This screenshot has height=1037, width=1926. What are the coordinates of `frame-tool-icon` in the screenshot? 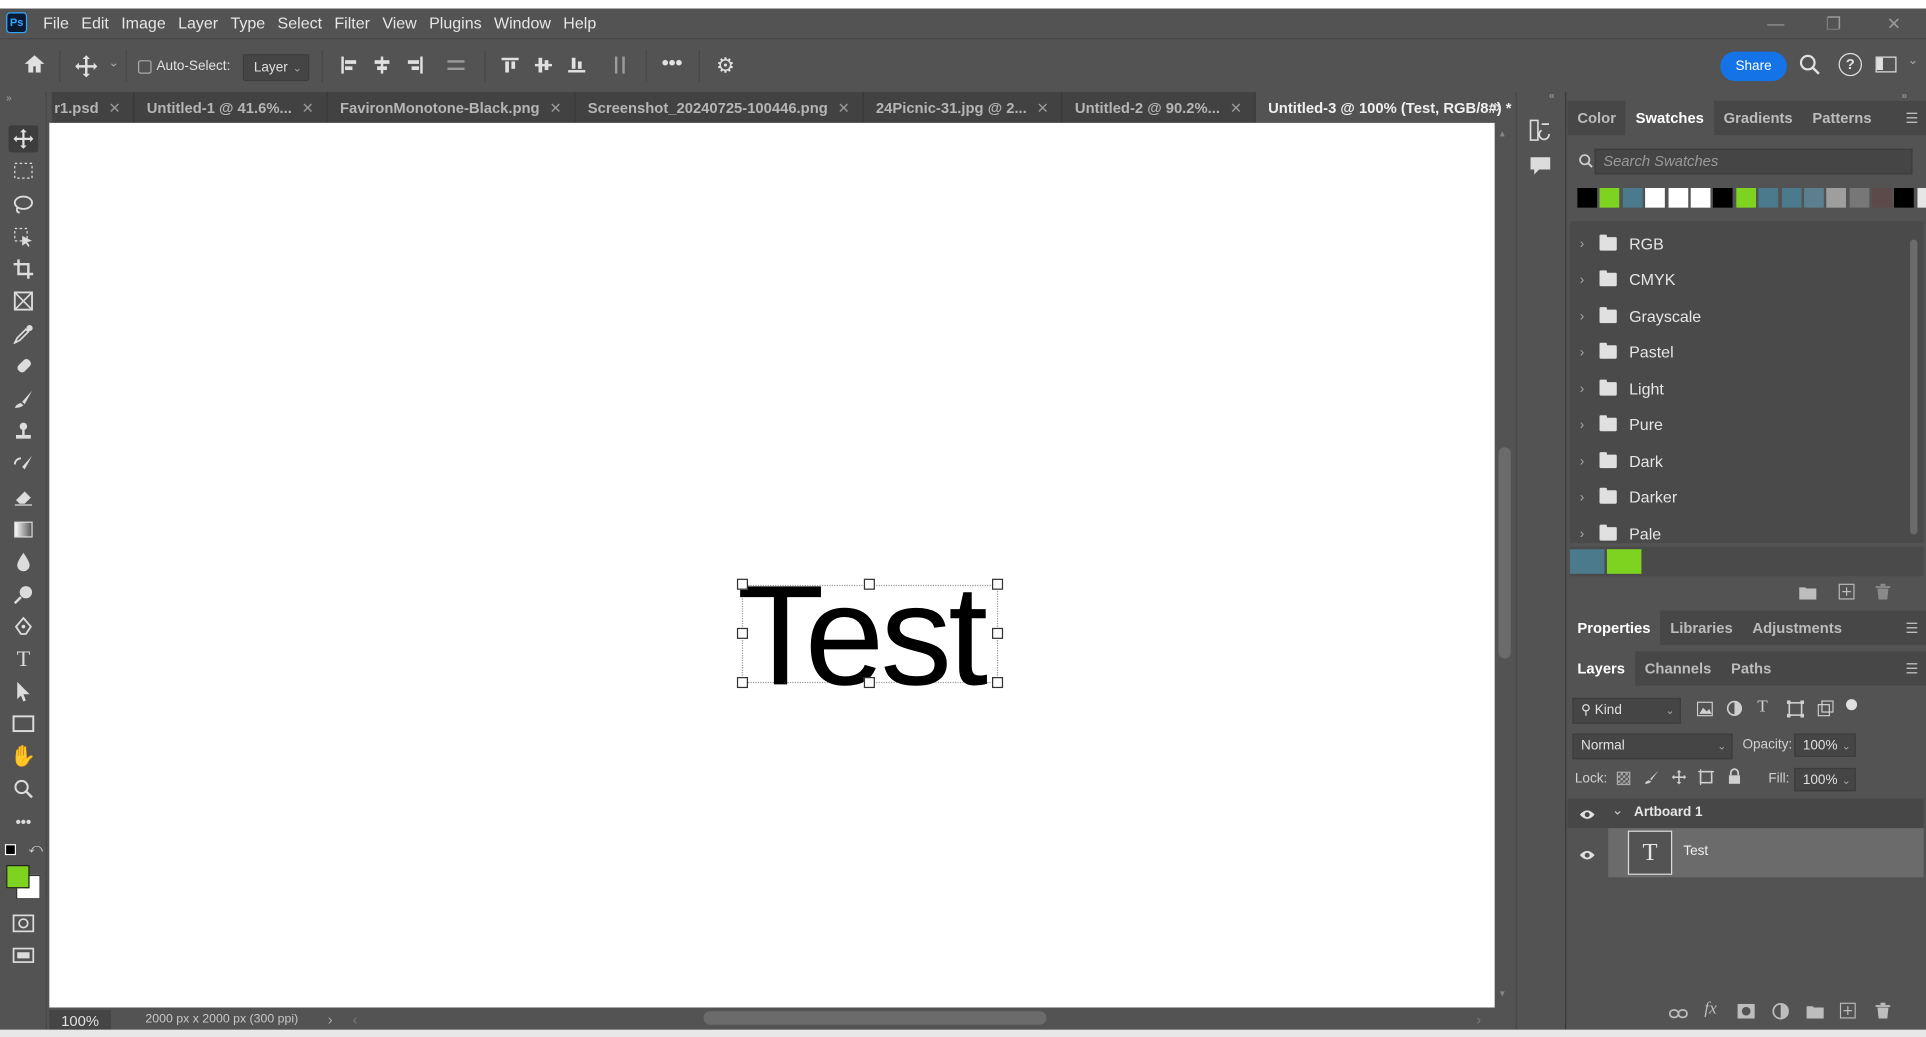 It's located at (24, 301).